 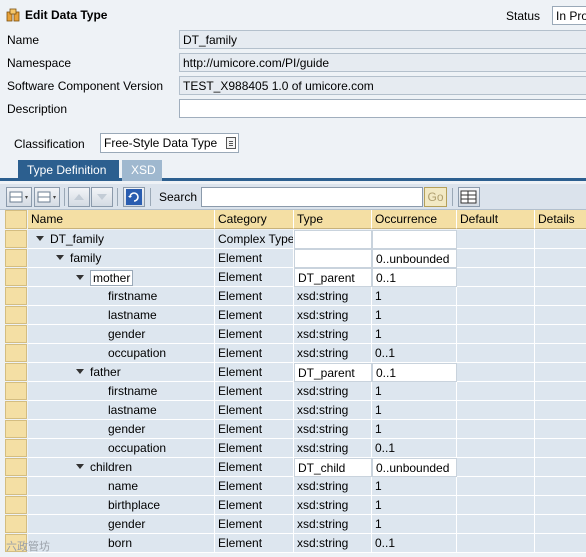 I want to click on table-row-category-cell: Complex Type, so click(x=254, y=239).